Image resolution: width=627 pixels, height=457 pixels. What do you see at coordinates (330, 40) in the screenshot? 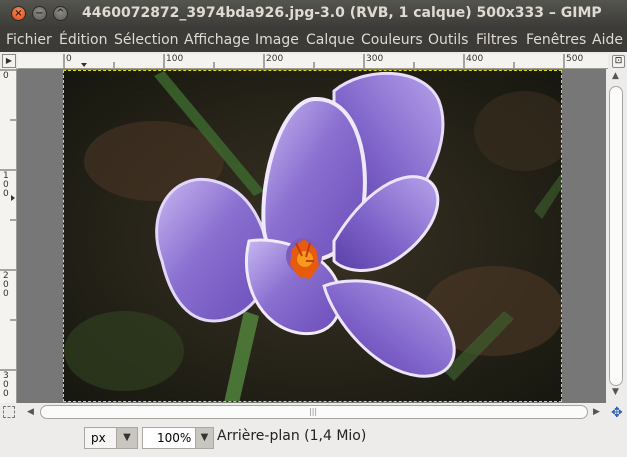
I see `menu-calque: Calque` at bounding box center [330, 40].